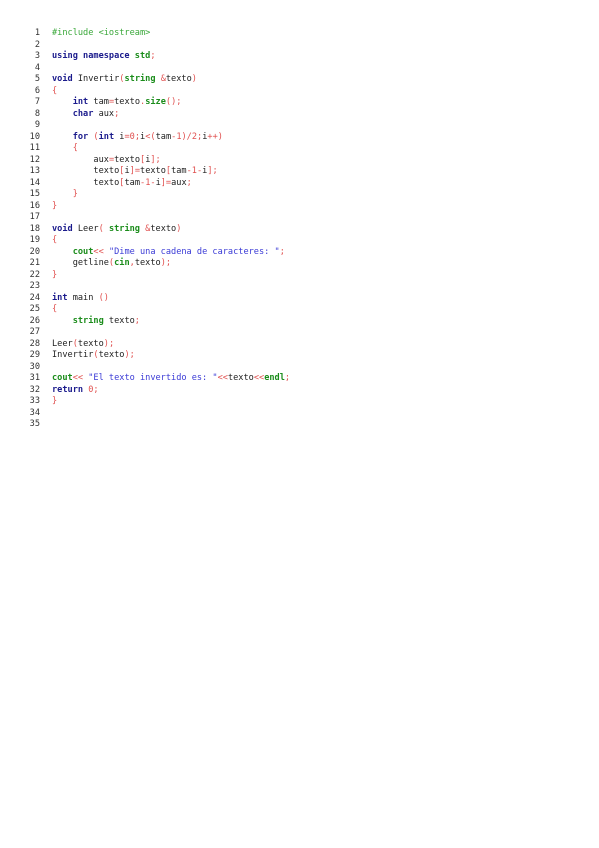 The height and width of the screenshot is (848, 599). I want to click on code-line: 16}, so click(157, 207).